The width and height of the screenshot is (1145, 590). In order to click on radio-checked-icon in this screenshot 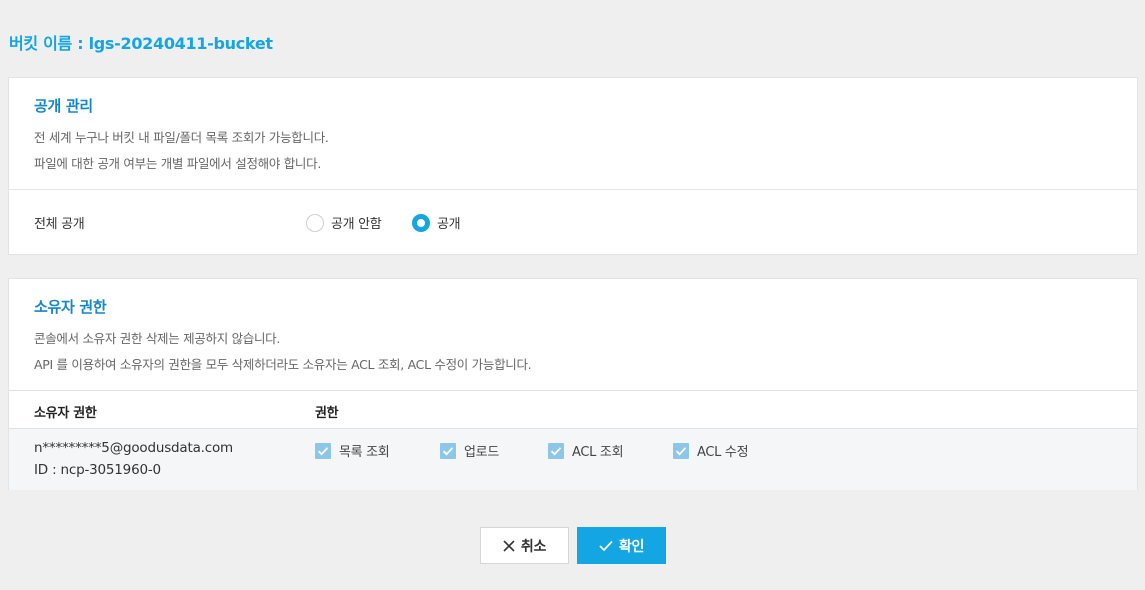, I will do `click(421, 222)`.